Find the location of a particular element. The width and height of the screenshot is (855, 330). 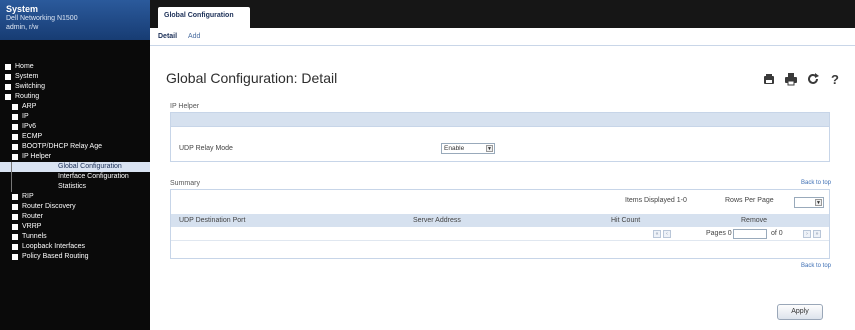

system-header: System Dell Networking N1500 admin, r/w is located at coordinates (75, 20).